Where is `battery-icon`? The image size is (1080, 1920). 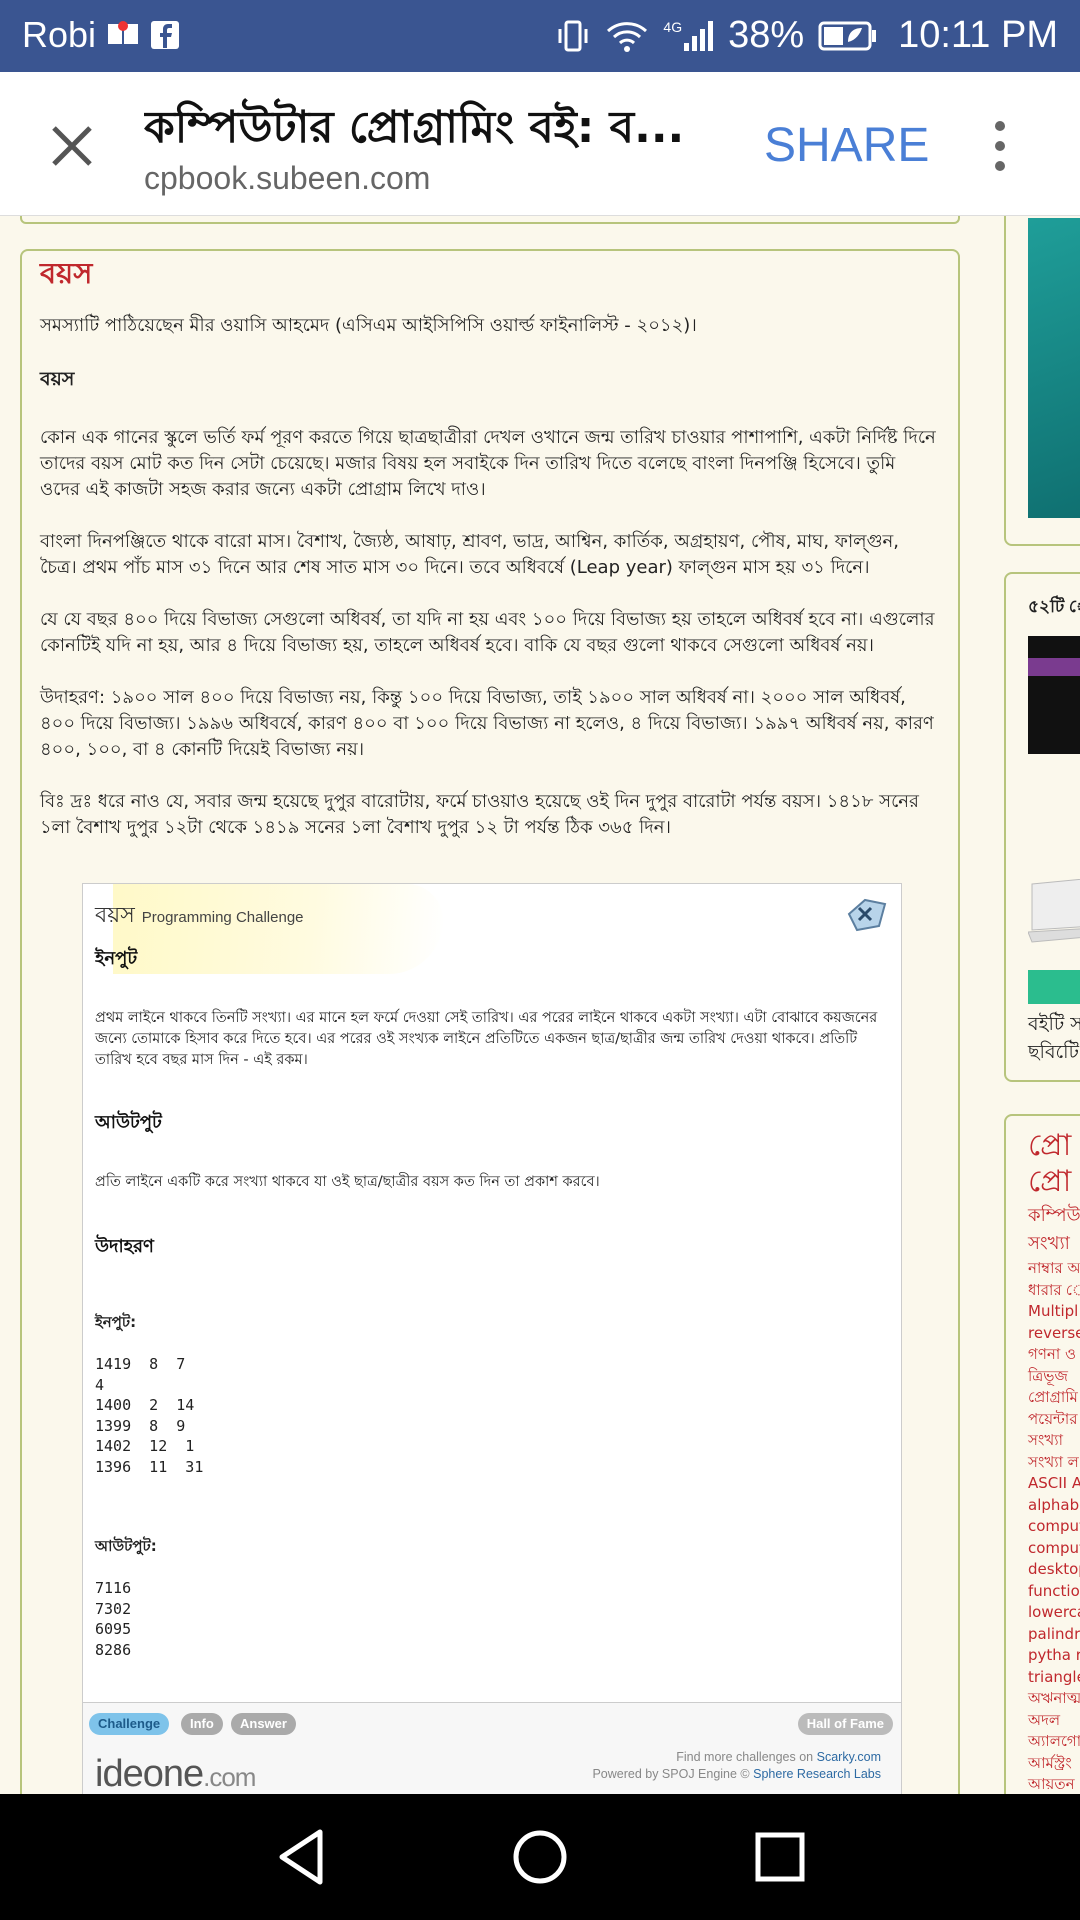 battery-icon is located at coordinates (848, 36).